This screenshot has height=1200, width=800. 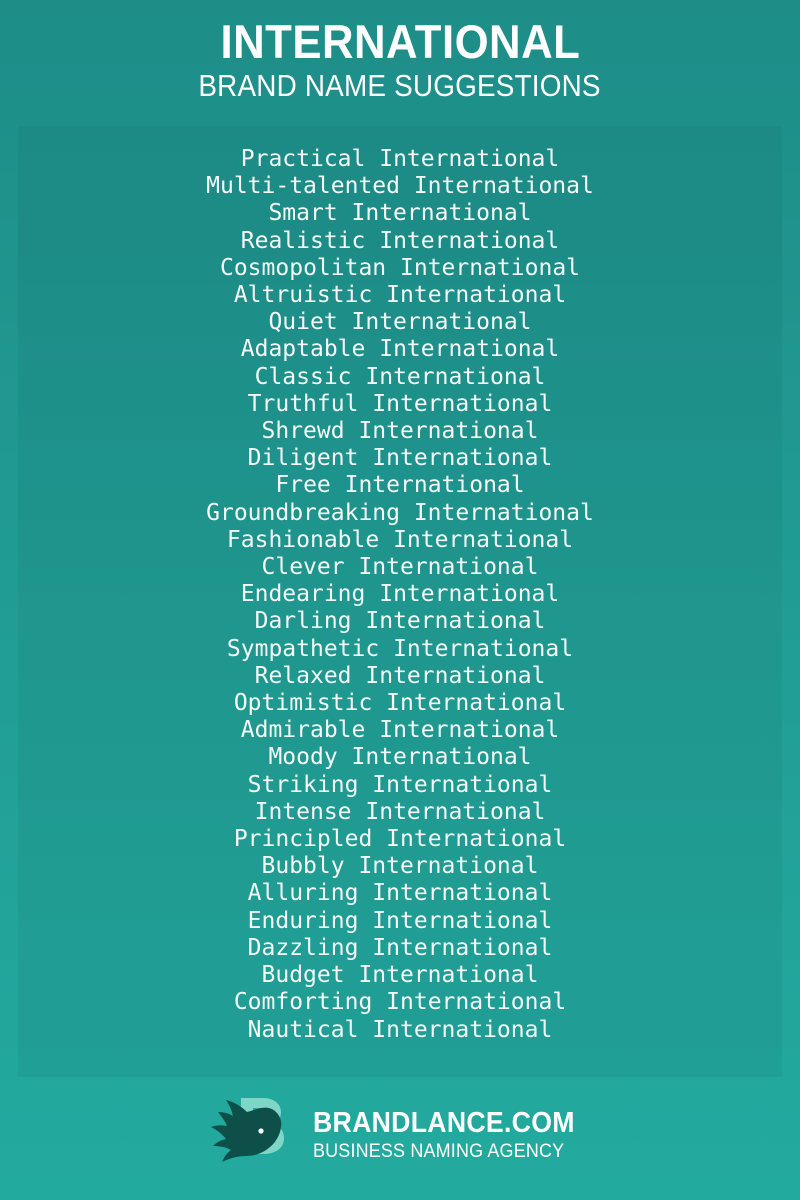 What do you see at coordinates (400, 403) in the screenshot?
I see `list-item: Truthful International` at bounding box center [400, 403].